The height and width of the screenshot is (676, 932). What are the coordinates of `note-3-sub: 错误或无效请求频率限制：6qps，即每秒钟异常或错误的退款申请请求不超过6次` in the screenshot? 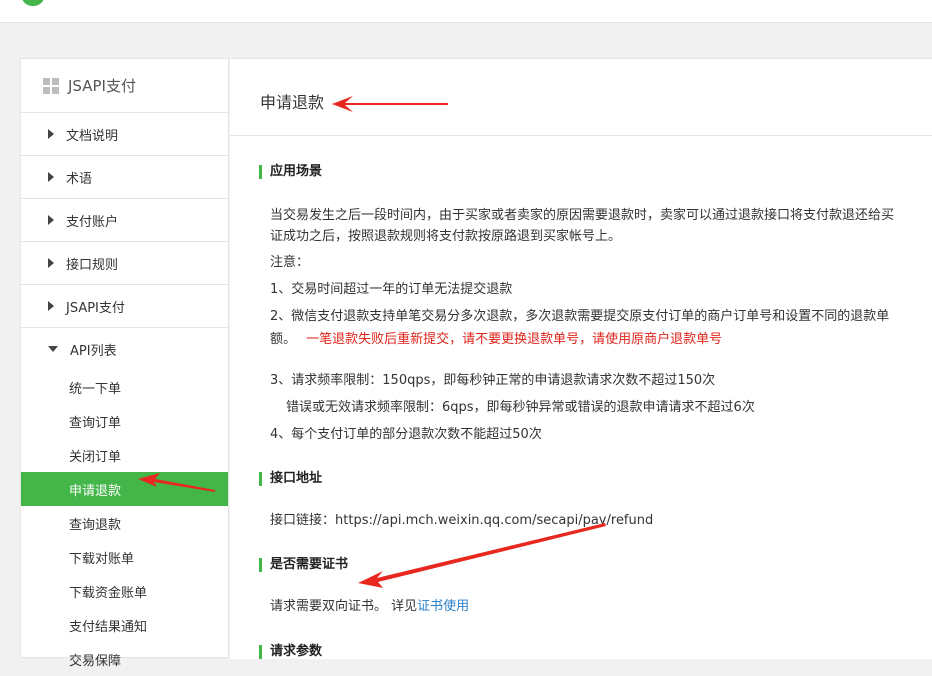 It's located at (520, 407).